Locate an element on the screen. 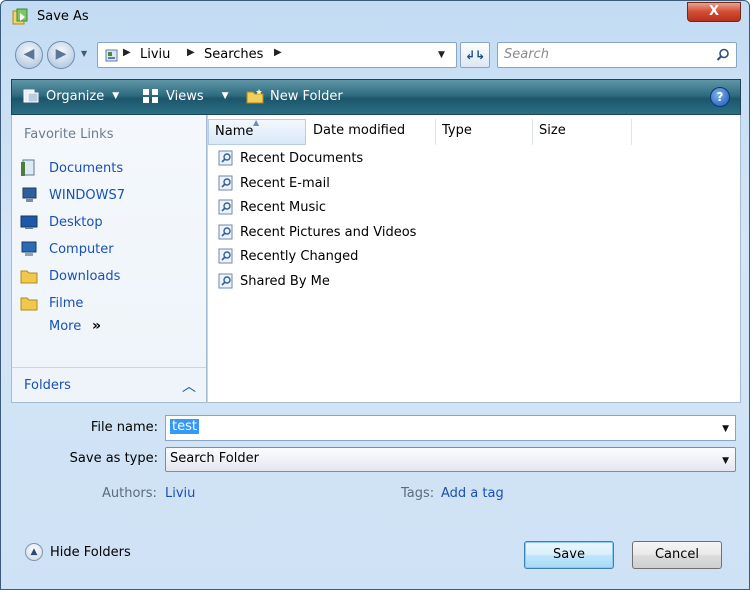 The width and height of the screenshot is (750, 590). refresh-icon: ↲↳ is located at coordinates (475, 55).